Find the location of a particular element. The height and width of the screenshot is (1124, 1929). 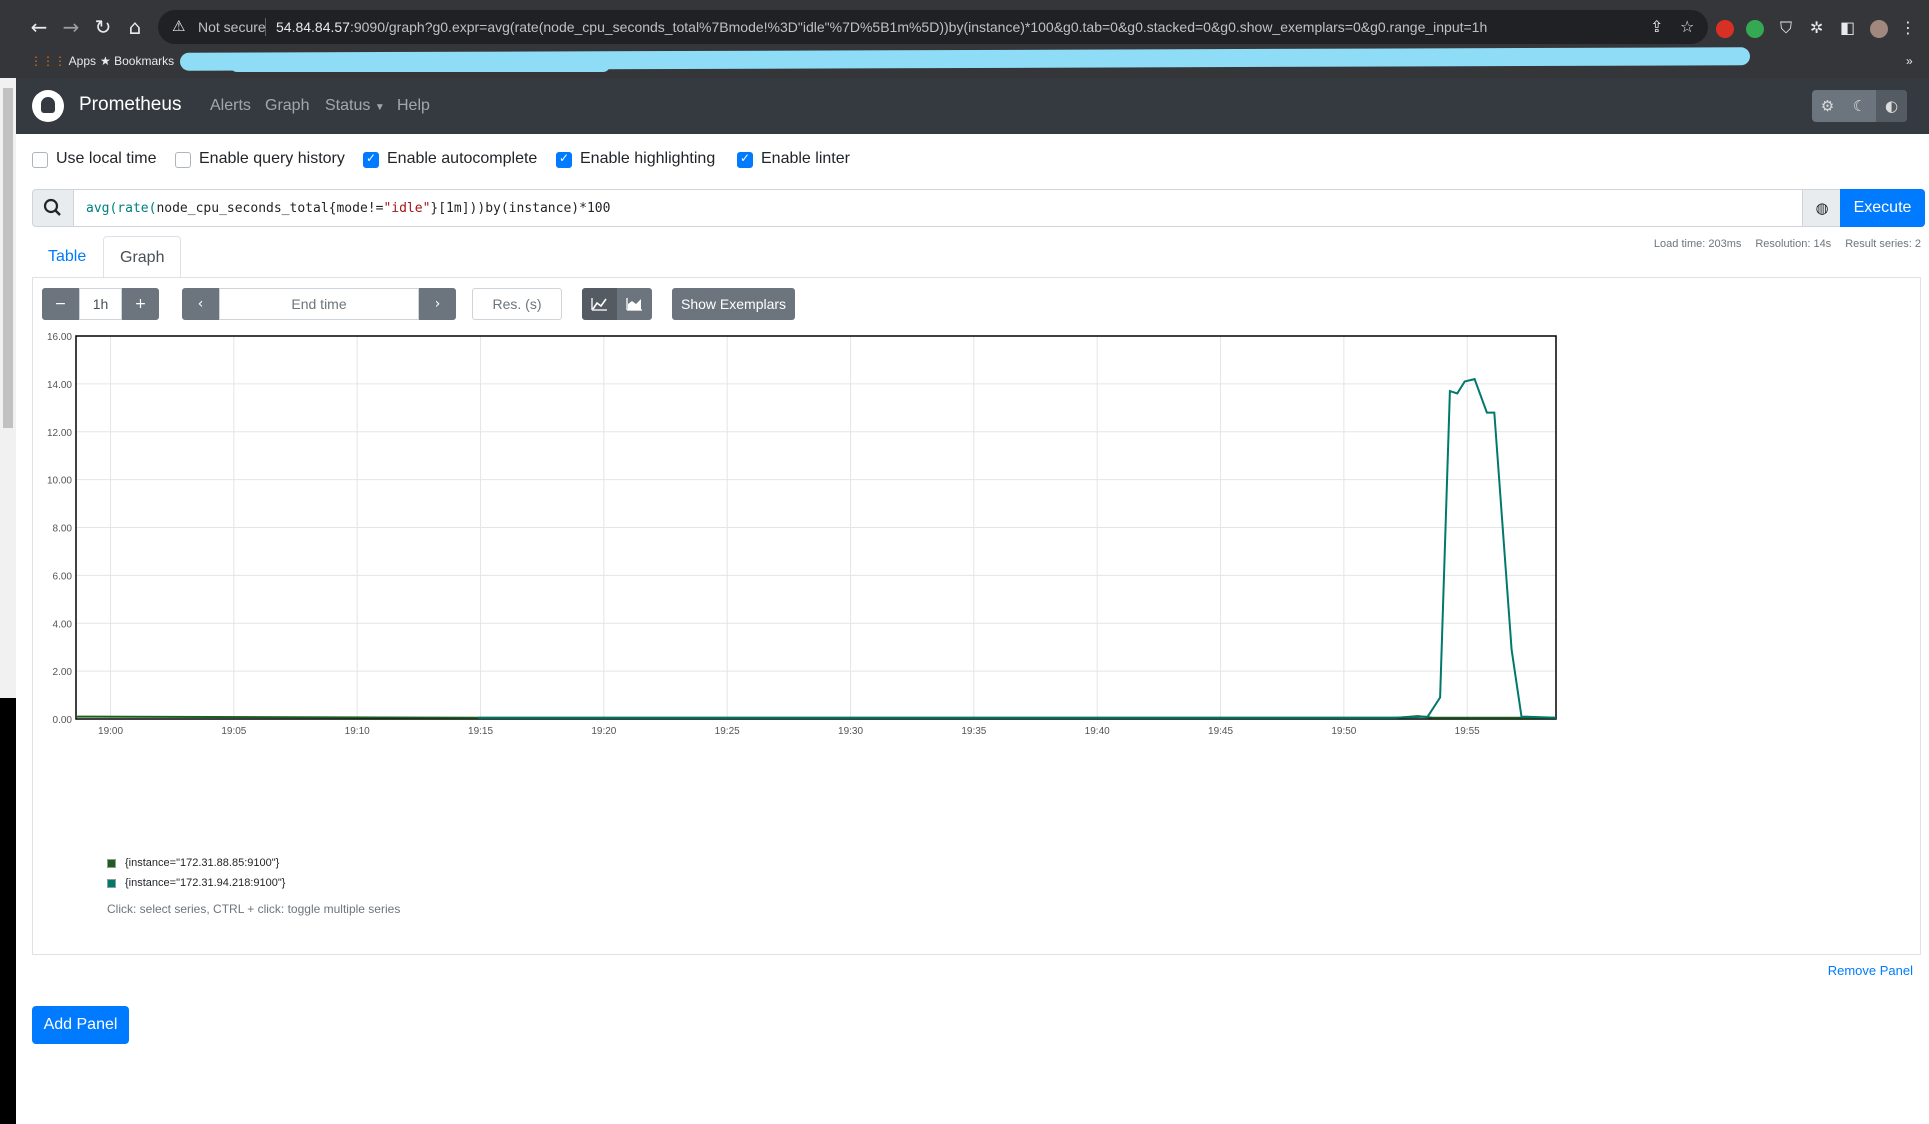

url-host: 54.84.84.57 is located at coordinates (313, 27).